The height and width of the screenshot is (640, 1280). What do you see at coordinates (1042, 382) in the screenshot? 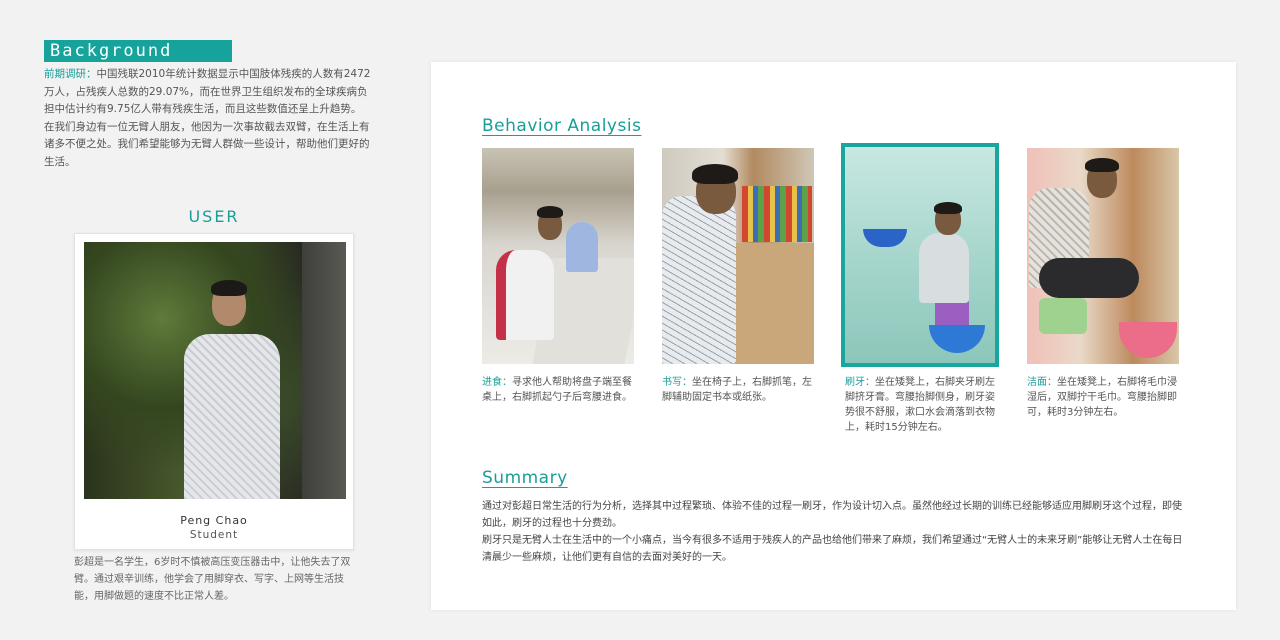
I see `caption-label: 洁面：` at bounding box center [1042, 382].